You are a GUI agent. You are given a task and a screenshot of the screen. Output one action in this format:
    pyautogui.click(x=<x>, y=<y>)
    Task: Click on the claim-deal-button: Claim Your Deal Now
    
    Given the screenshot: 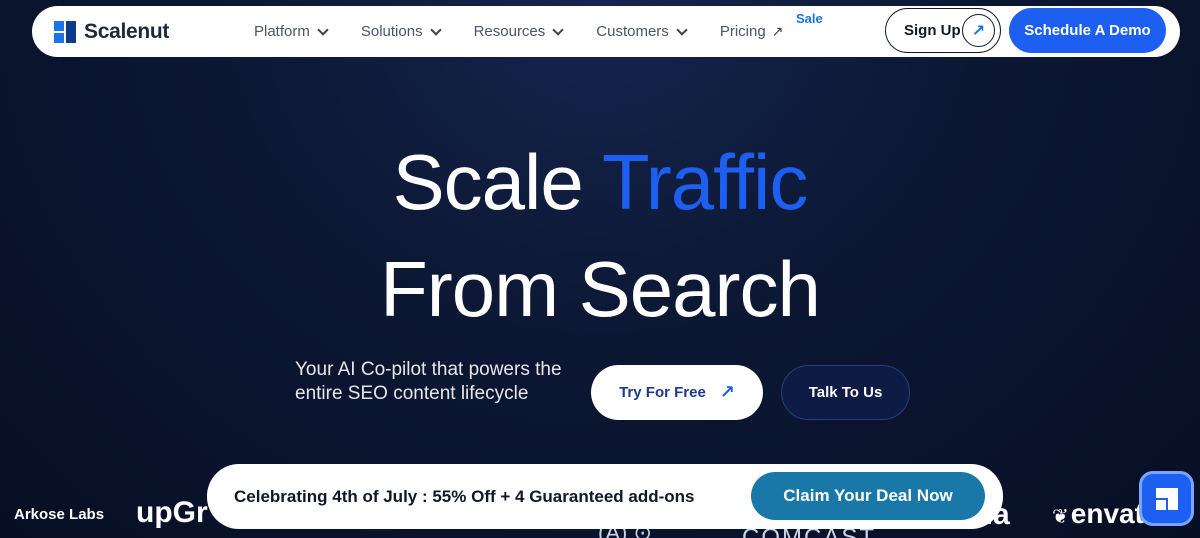 What is the action you would take?
    pyautogui.click(x=868, y=496)
    